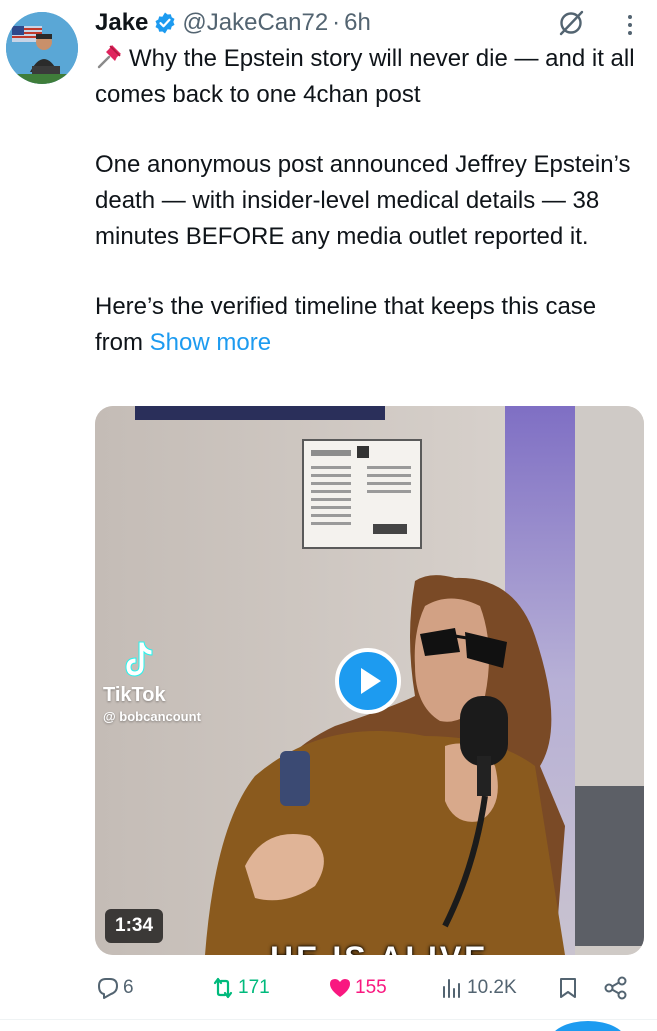 The image size is (657, 1031). I want to click on video-caption: HE IS ALIVE, so click(379, 947).